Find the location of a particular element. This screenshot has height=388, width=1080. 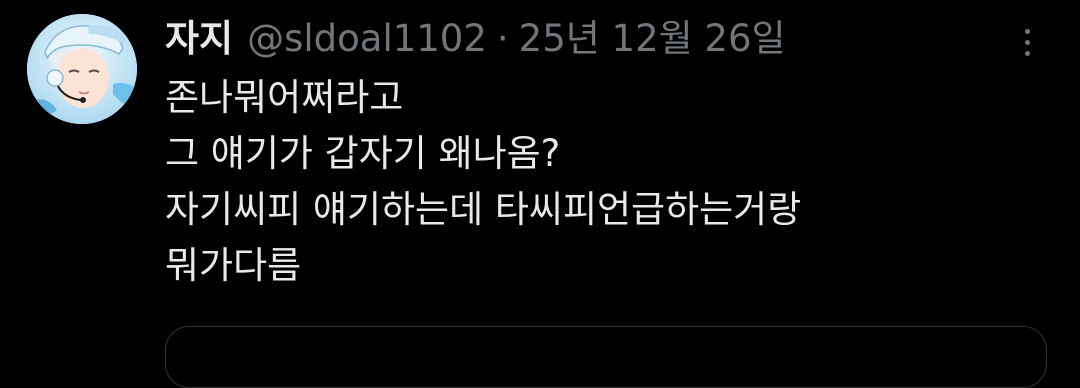

tweet-text-line: 뭐가다름 is located at coordinates (233, 265).